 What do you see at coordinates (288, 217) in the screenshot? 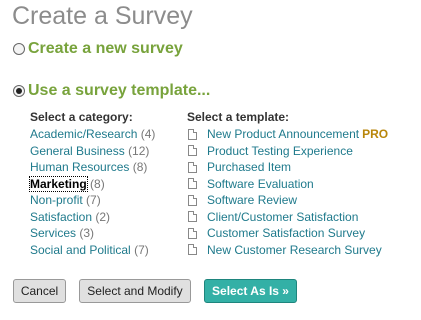
I see `template-item: Client/Customer Satisfaction` at bounding box center [288, 217].